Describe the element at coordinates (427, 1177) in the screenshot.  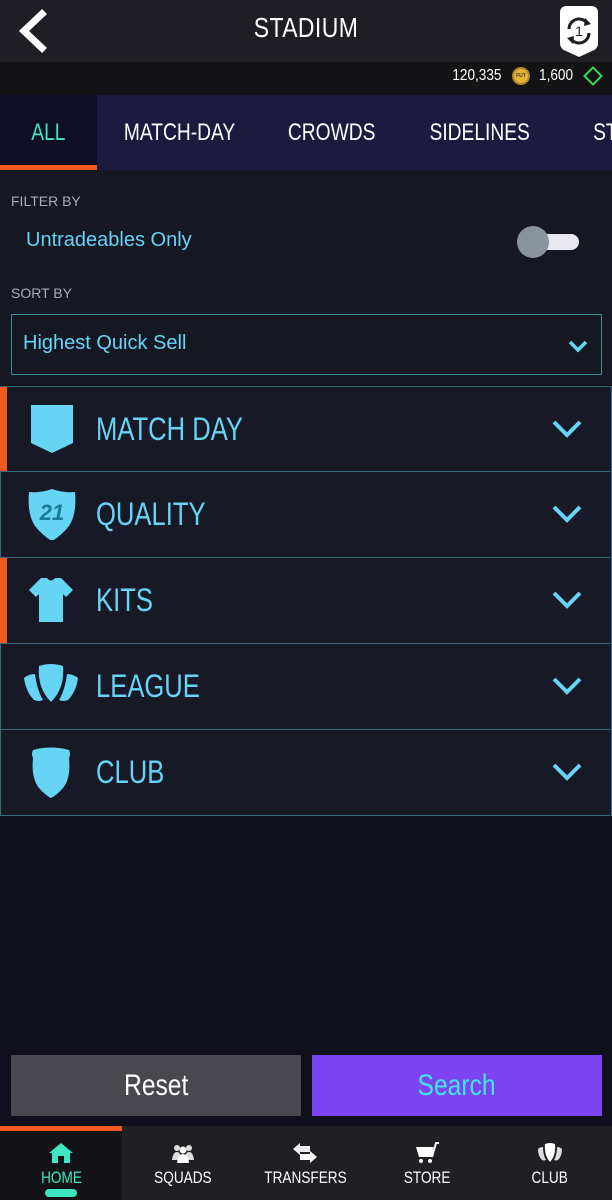
I see `nav-label: STORE` at that location.